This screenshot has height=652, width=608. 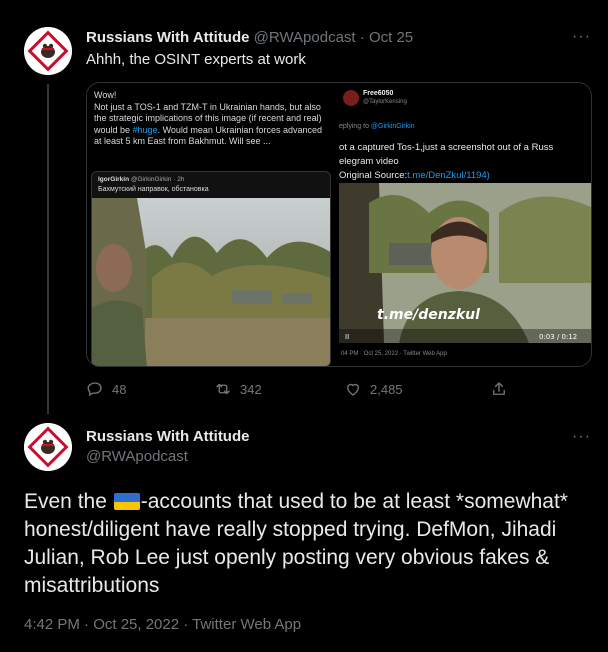 What do you see at coordinates (385, 102) in the screenshot?
I see `screenshot-handle: @TaylorKensing` at bounding box center [385, 102].